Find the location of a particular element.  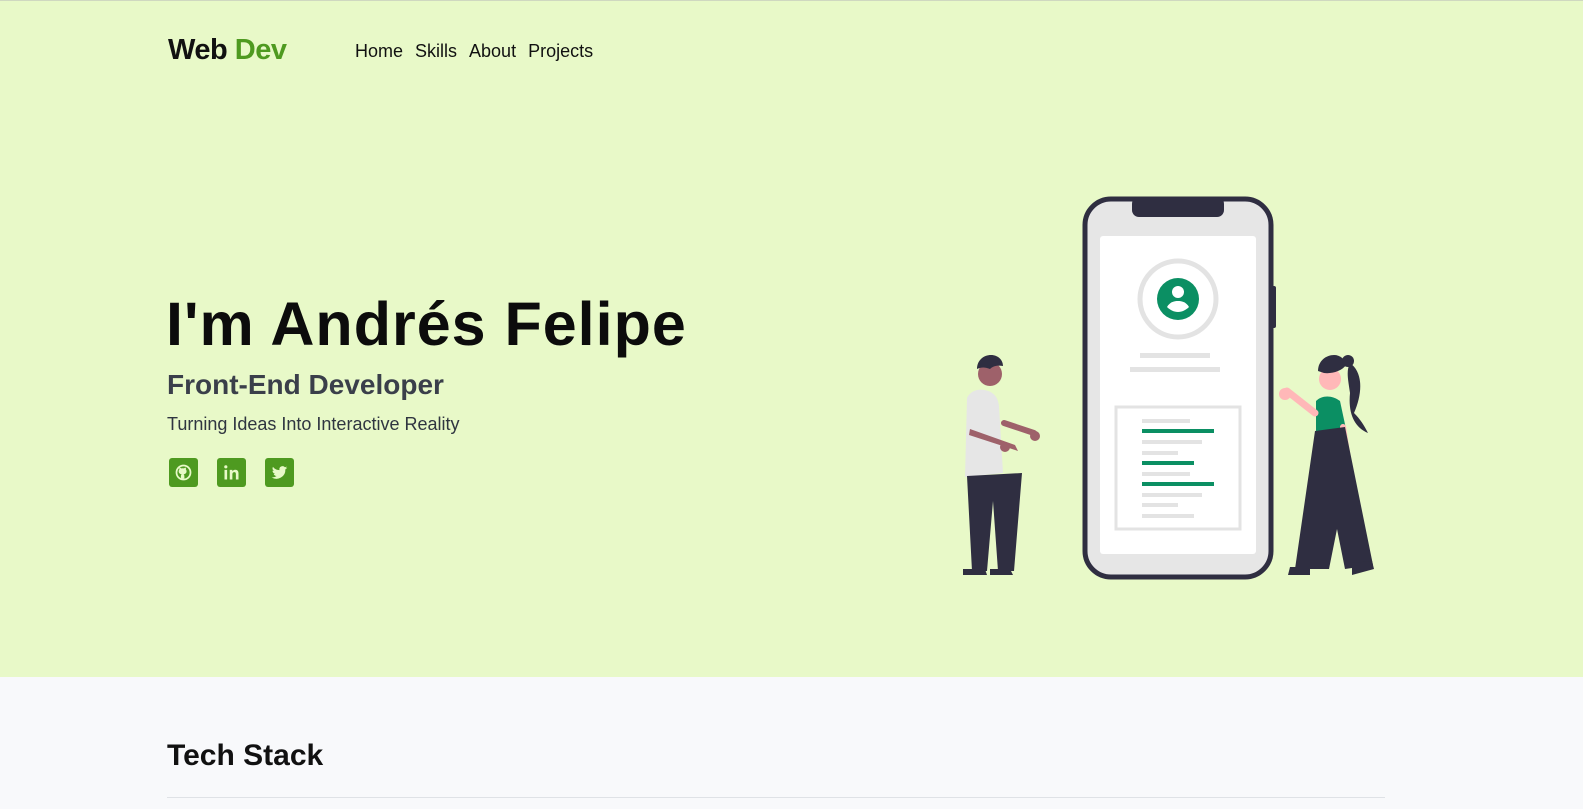

hero-tagline: Turning Ideas Into Interactive Reality is located at coordinates (313, 424).